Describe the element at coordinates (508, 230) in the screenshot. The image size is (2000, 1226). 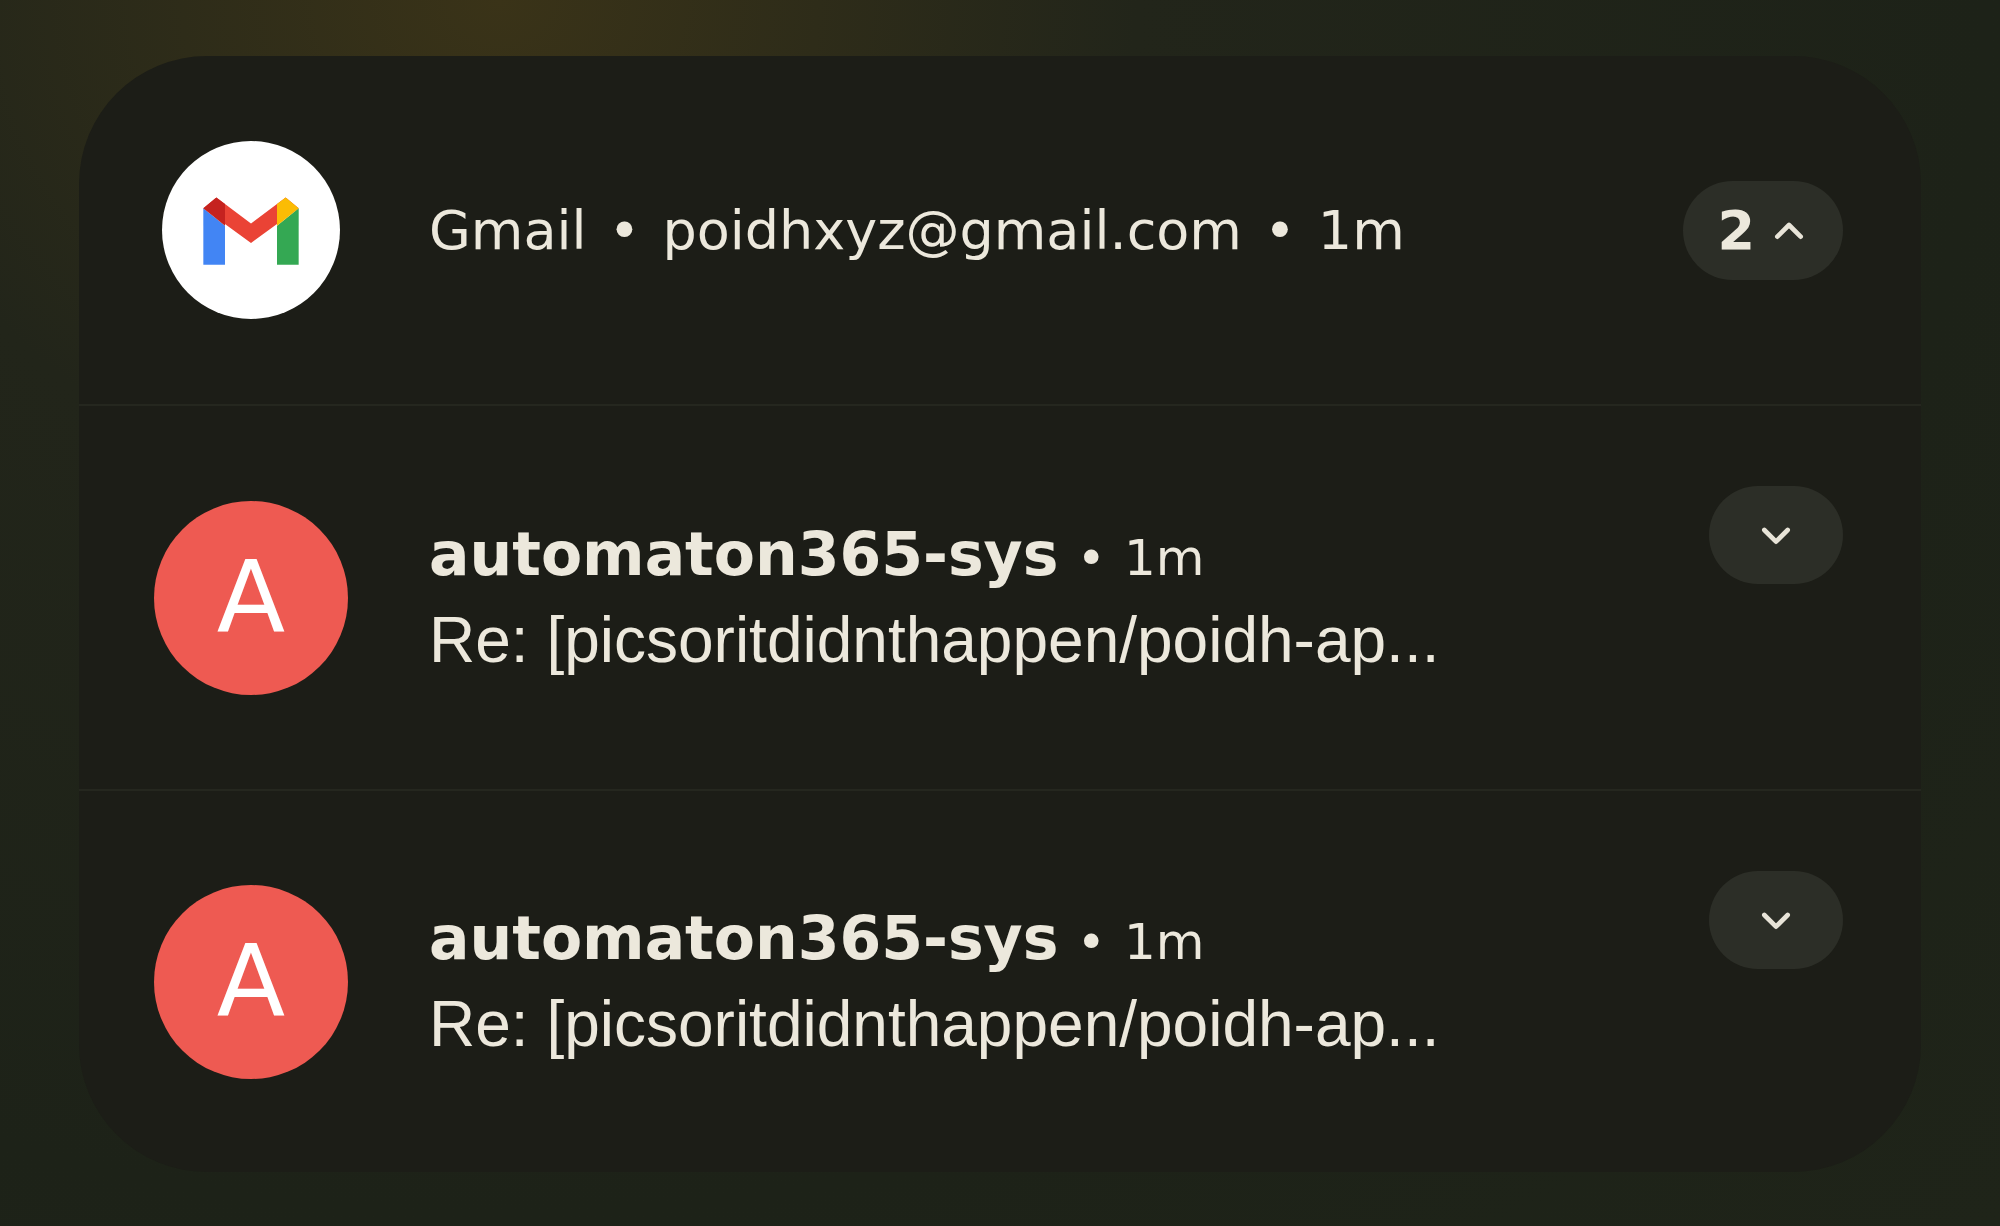
I see `app-name: Gmail` at that location.